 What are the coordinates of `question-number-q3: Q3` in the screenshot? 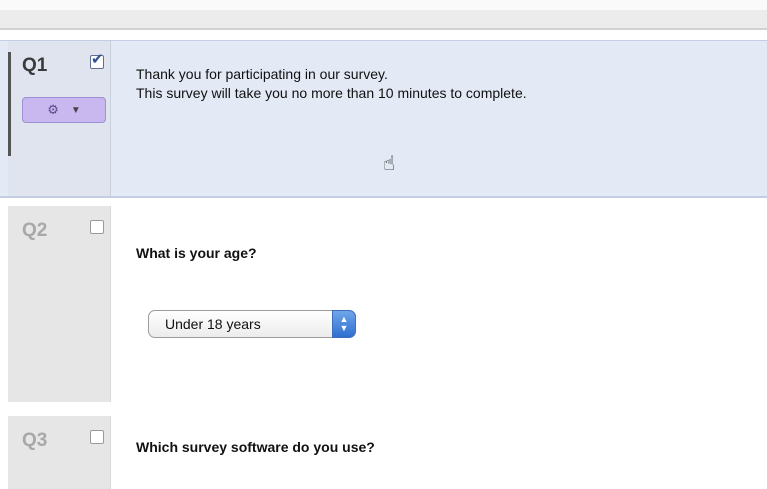 It's located at (35, 440).